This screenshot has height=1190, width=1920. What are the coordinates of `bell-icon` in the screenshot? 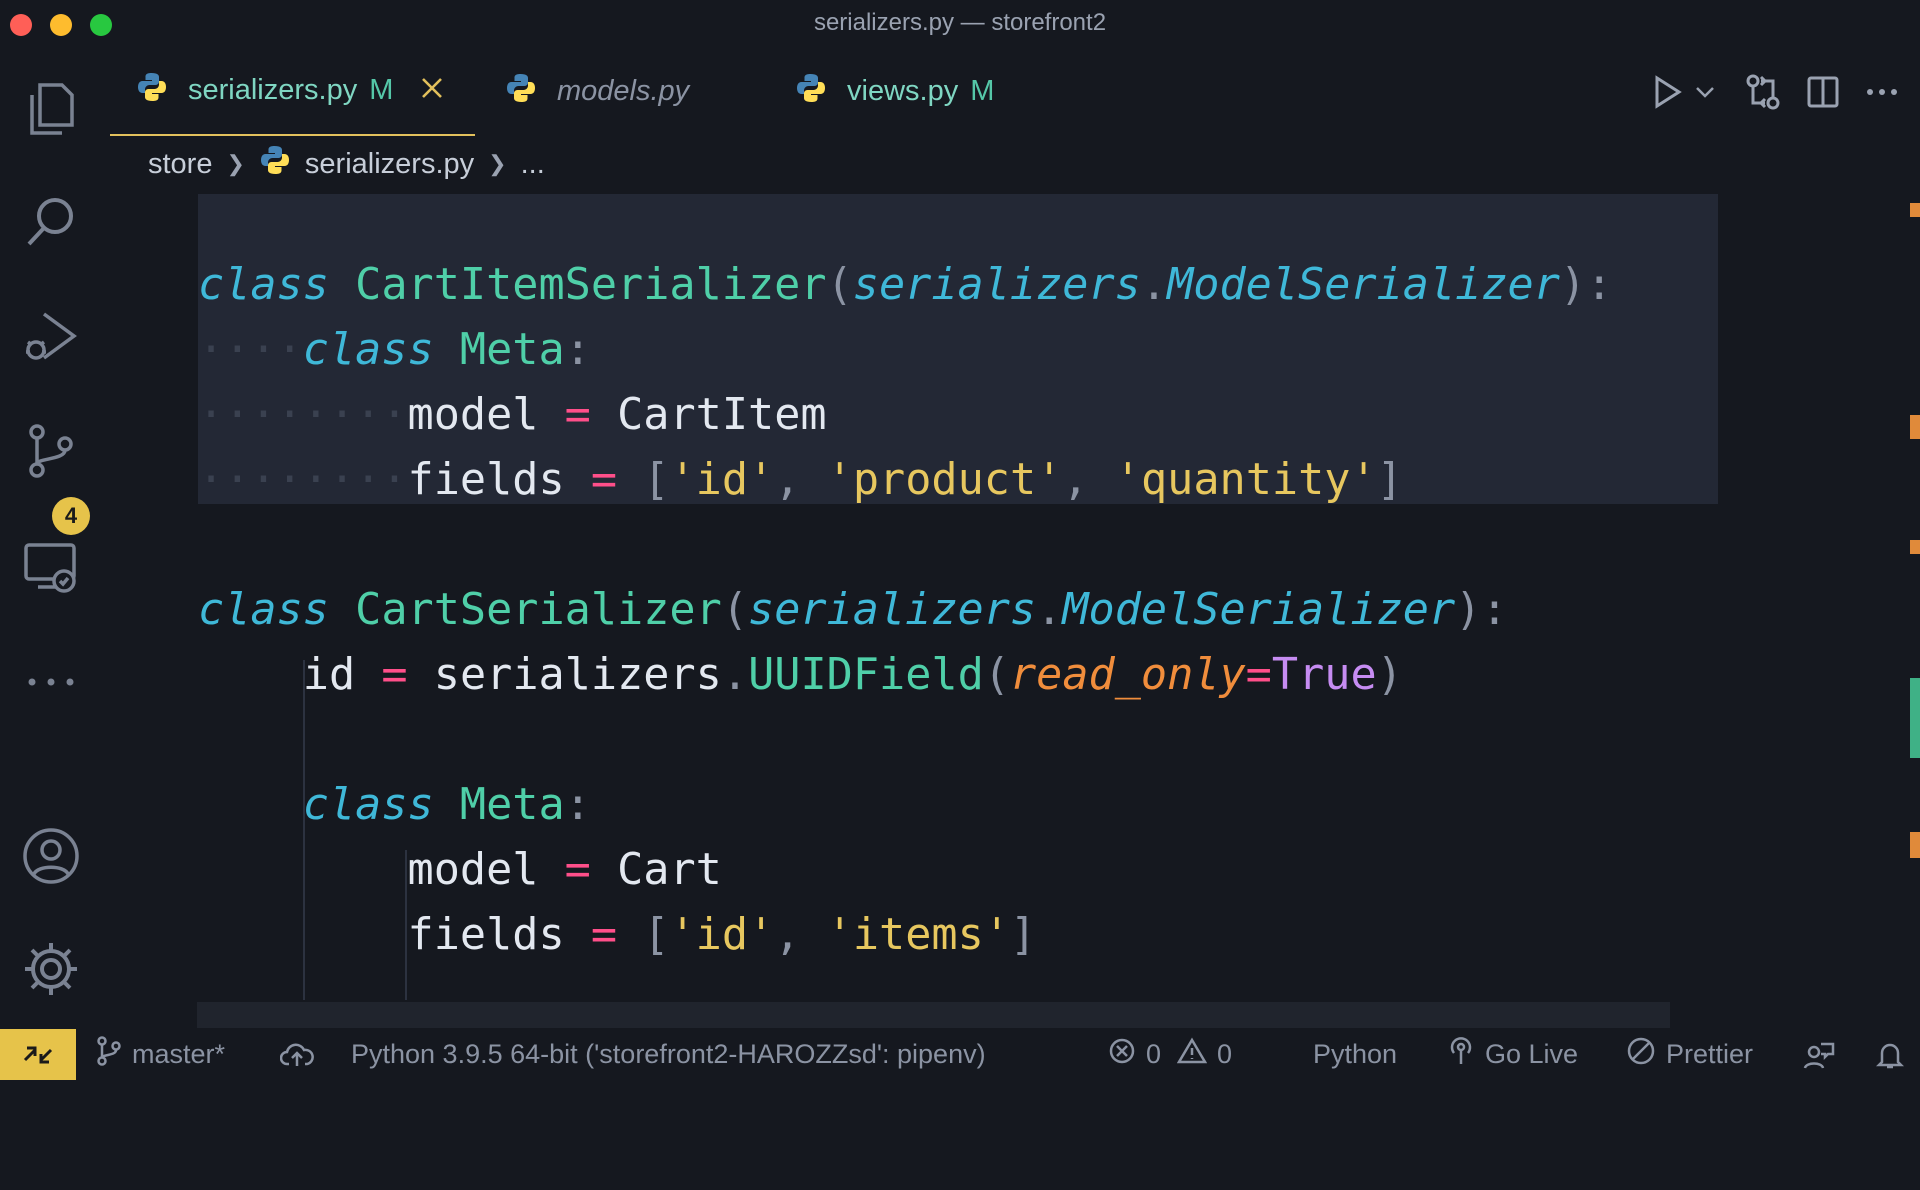 It's located at (1895, 1054).